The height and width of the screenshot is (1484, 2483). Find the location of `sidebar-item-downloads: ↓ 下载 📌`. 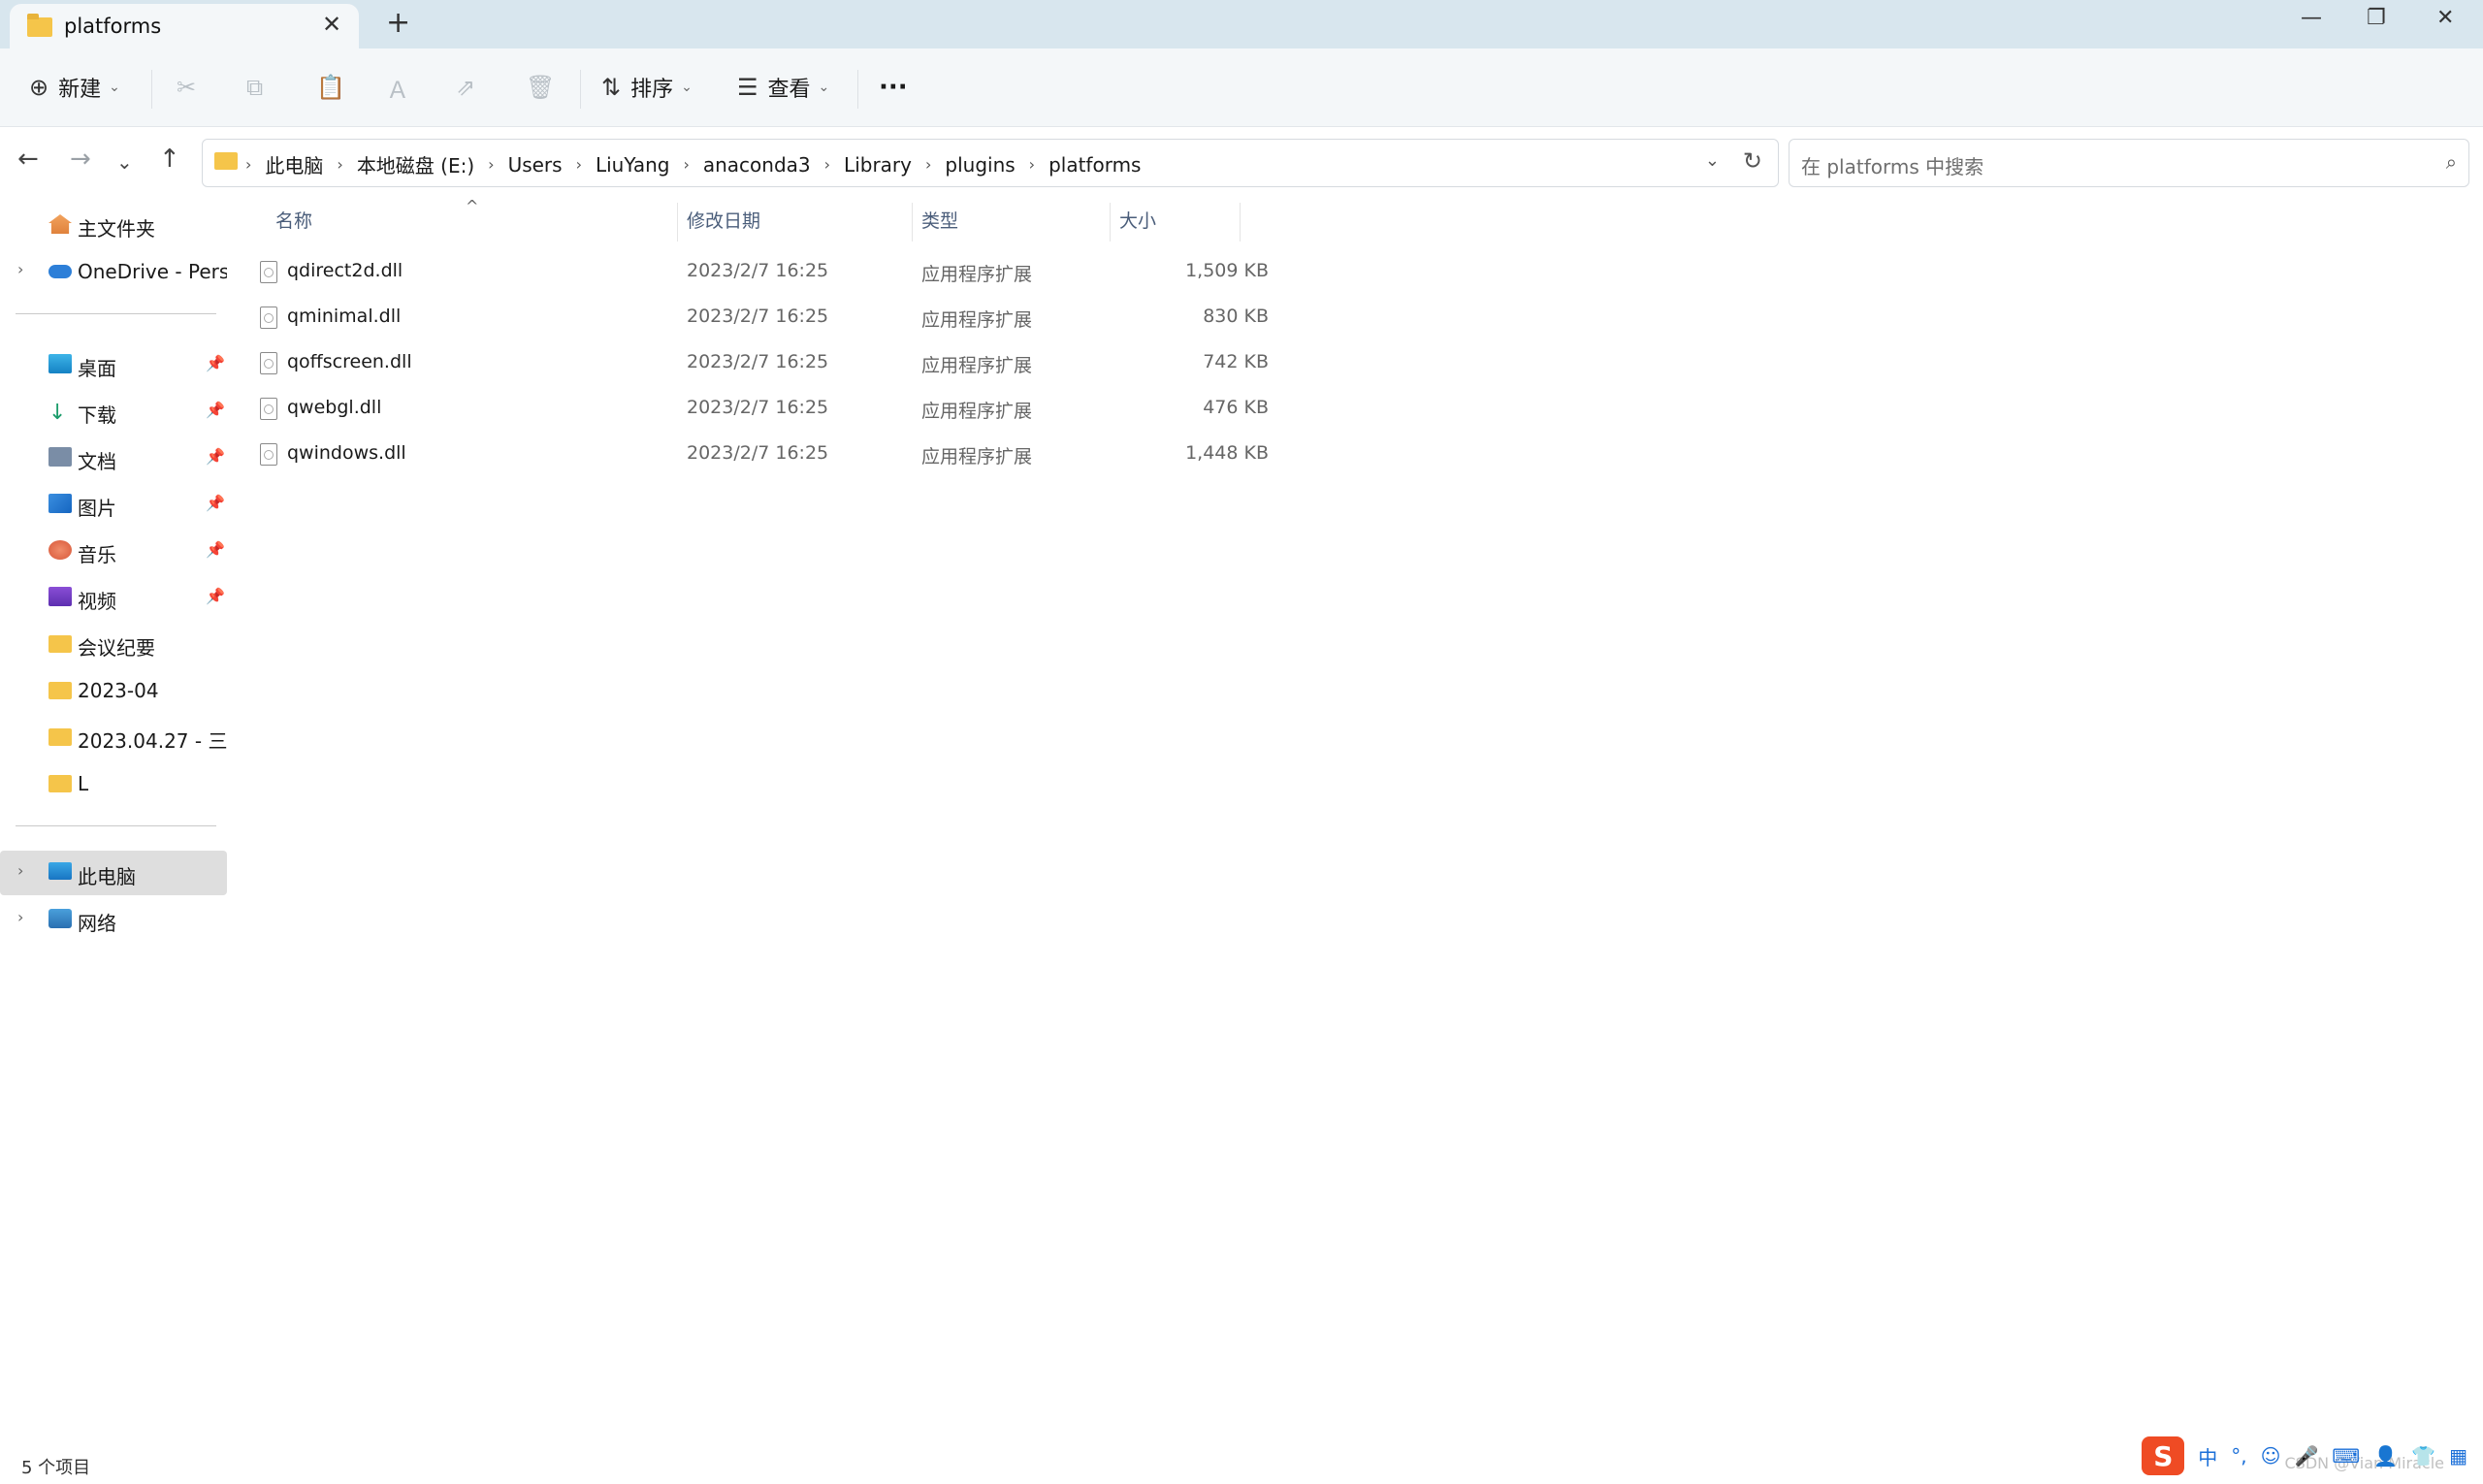

sidebar-item-downloads: ↓ 下载 📌 is located at coordinates (114, 411).